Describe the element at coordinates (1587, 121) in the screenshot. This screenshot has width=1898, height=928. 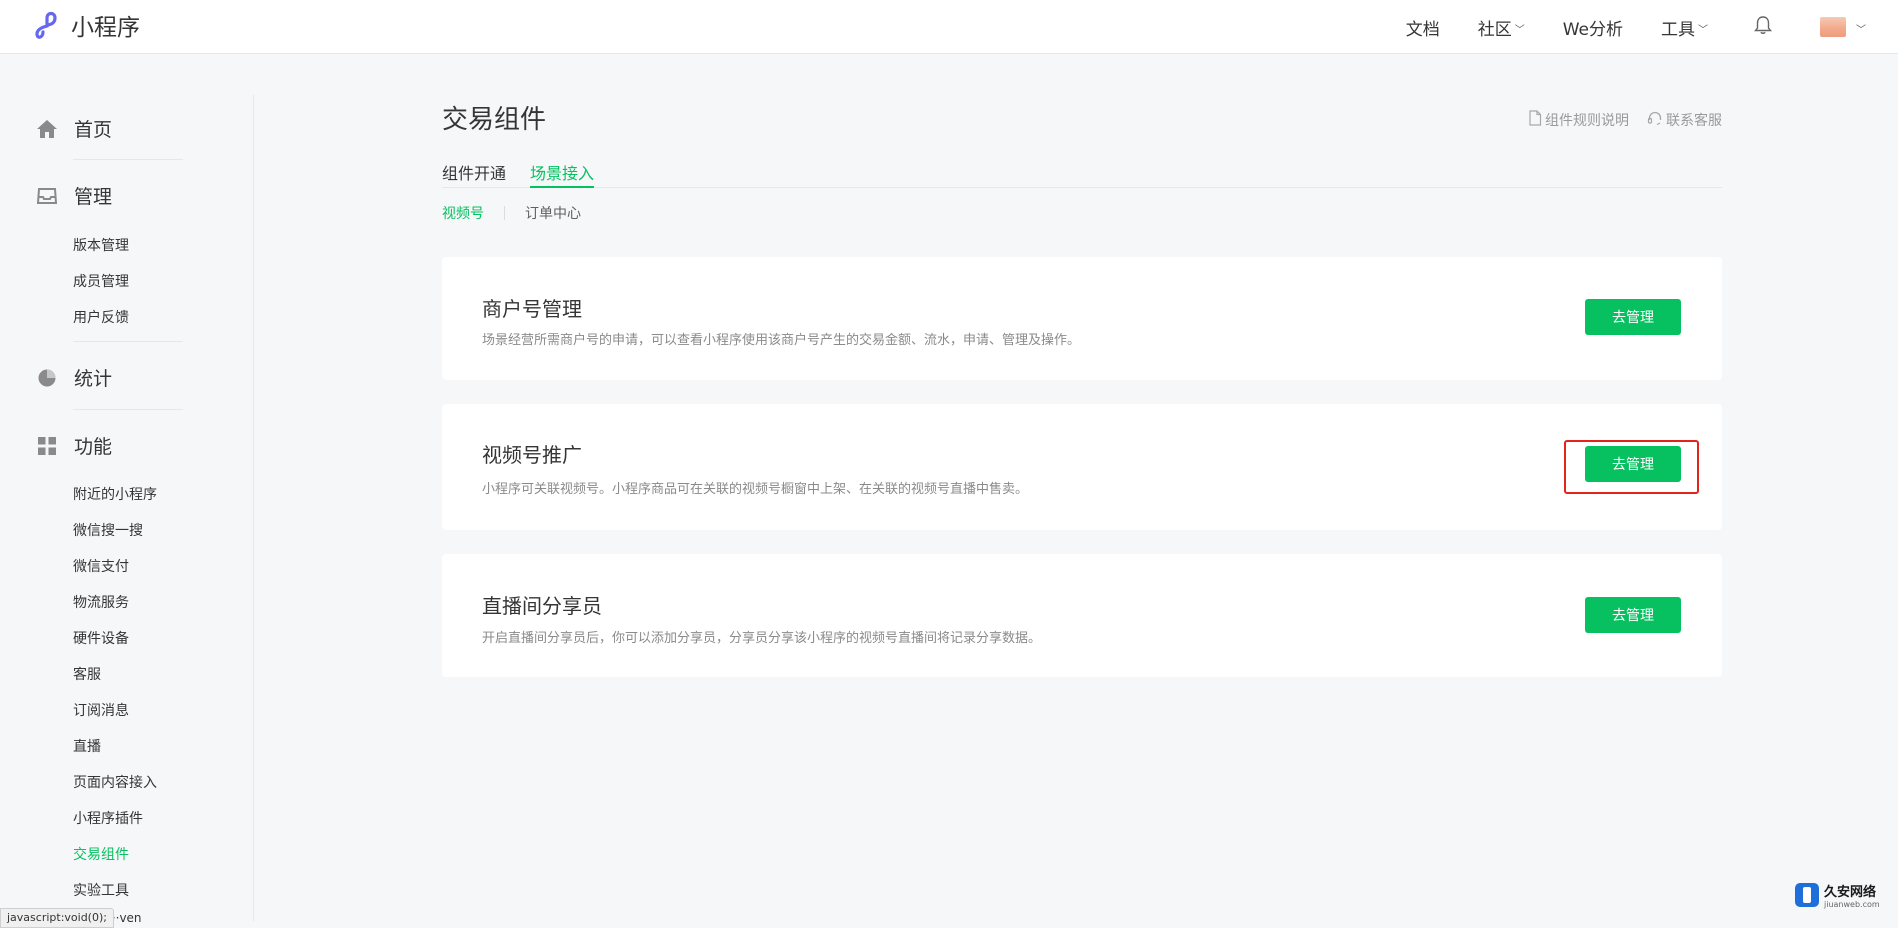
I see `rules-link-label: 组件规则说明` at that location.